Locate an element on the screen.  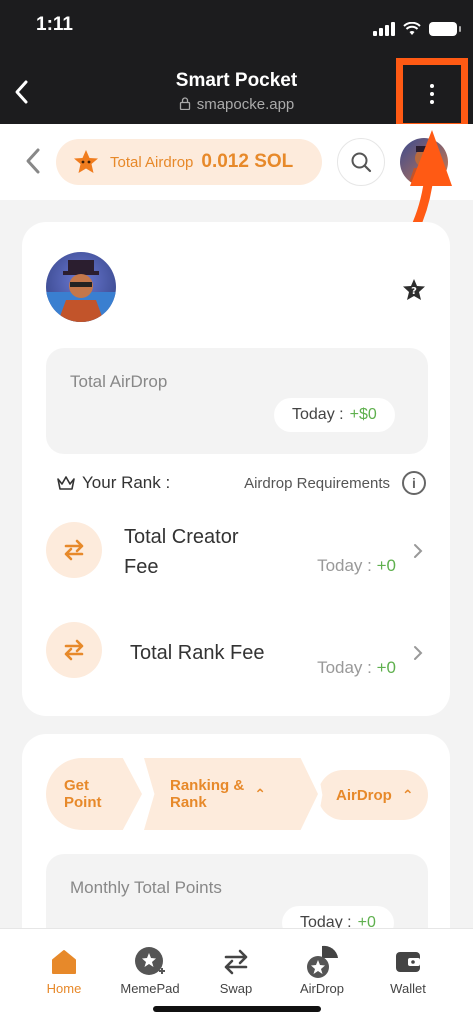
back-button is located at coordinates (33, 161).